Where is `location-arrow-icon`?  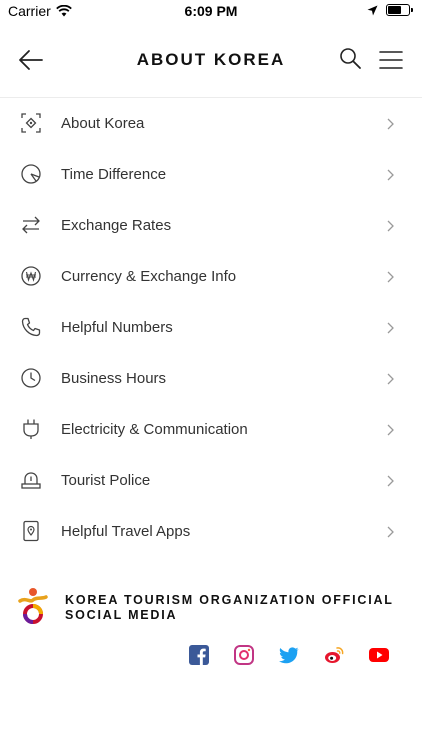
location-arrow-icon is located at coordinates (372, 10).